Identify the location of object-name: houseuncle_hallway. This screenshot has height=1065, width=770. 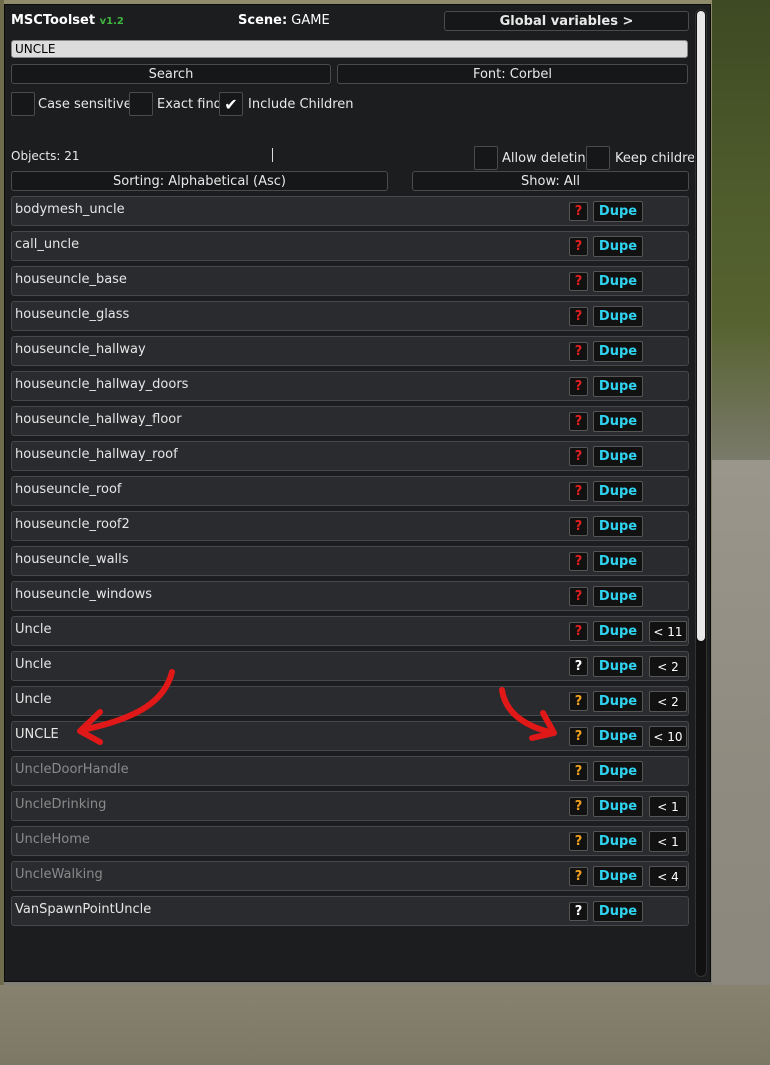
(80, 349).